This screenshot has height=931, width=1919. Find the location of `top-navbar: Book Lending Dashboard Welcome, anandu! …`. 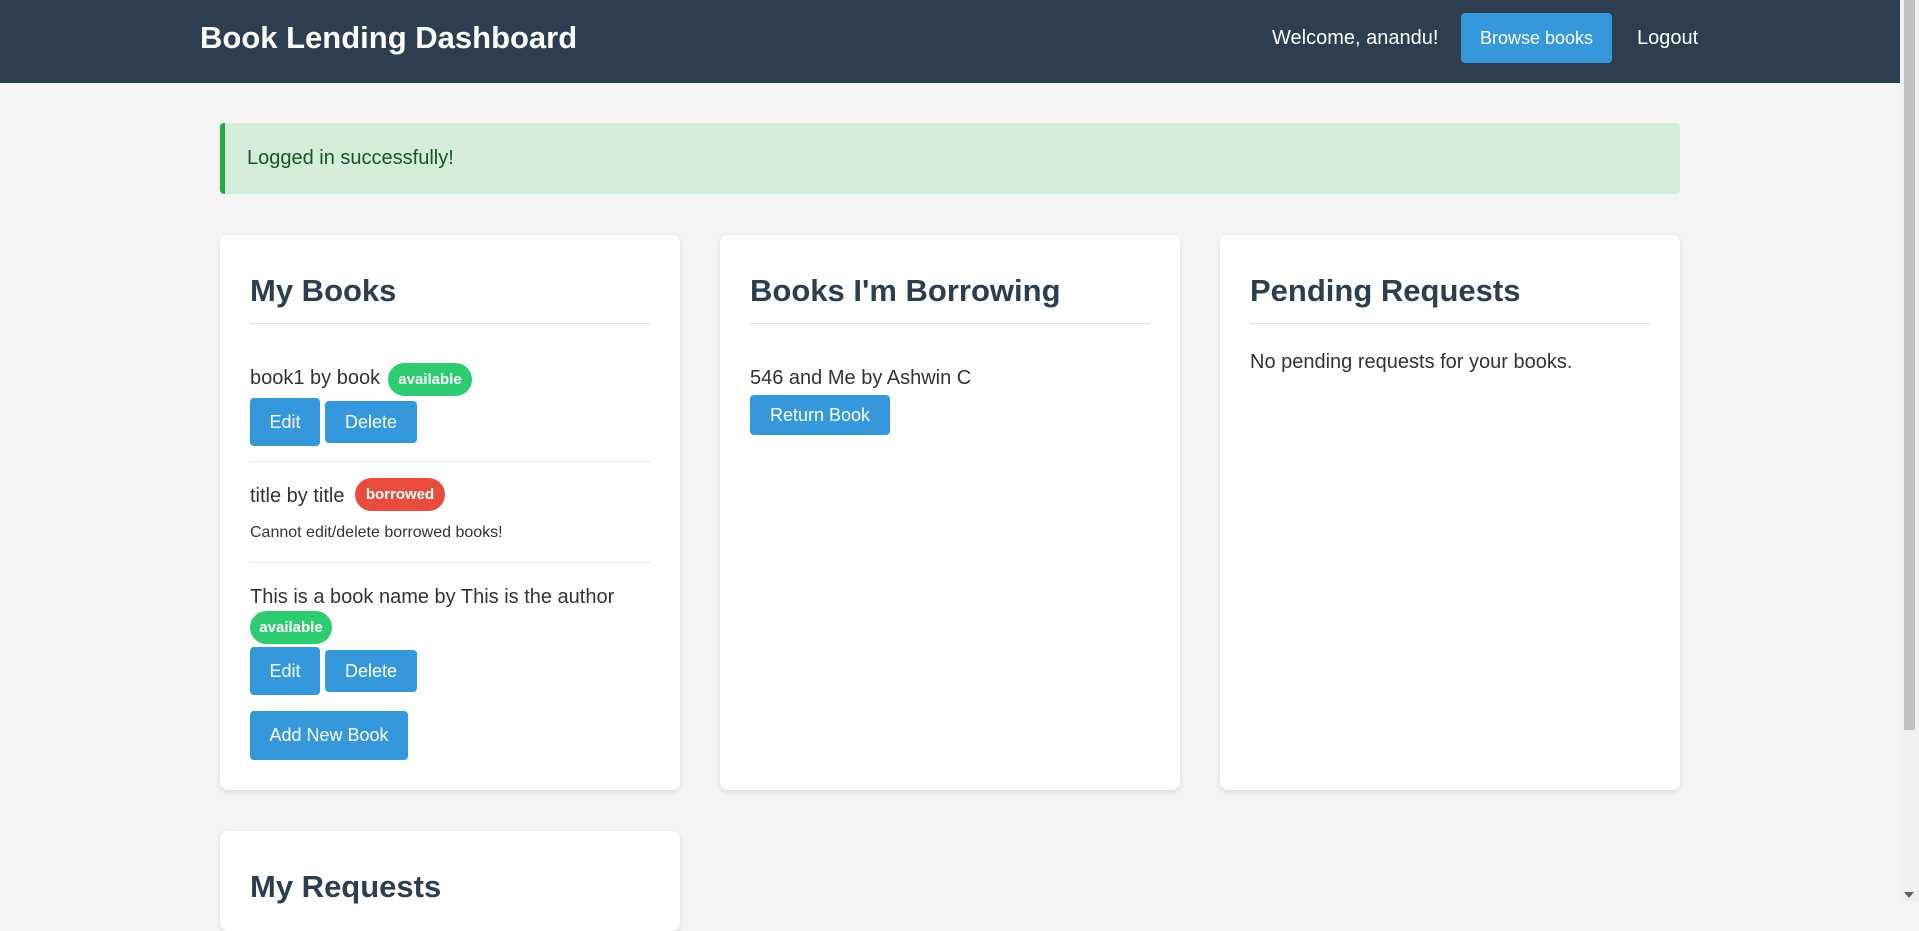

top-navbar: Book Lending Dashboard Welcome, anandu! … is located at coordinates (950, 41).